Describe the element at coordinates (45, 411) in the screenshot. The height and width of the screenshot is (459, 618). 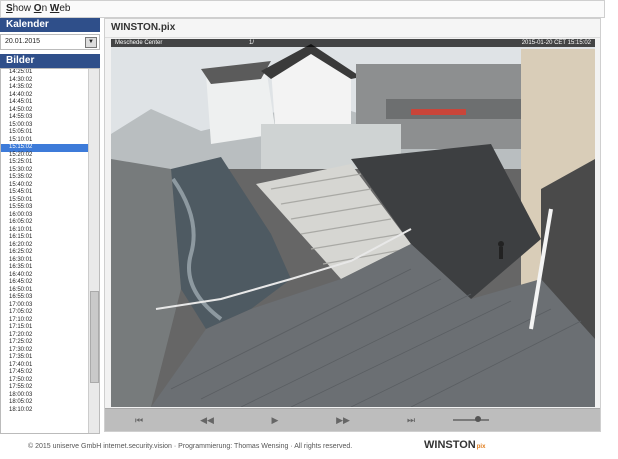
I see `time-list-item: 18:10:02` at that location.